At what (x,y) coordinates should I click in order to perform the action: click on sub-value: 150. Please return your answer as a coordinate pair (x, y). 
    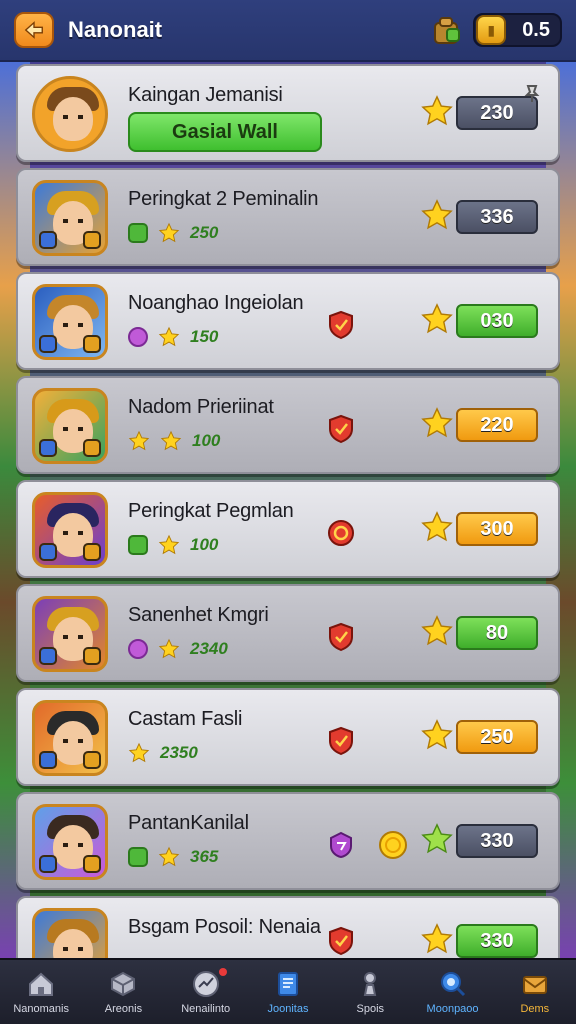
    Looking at the image, I should click on (204, 336).